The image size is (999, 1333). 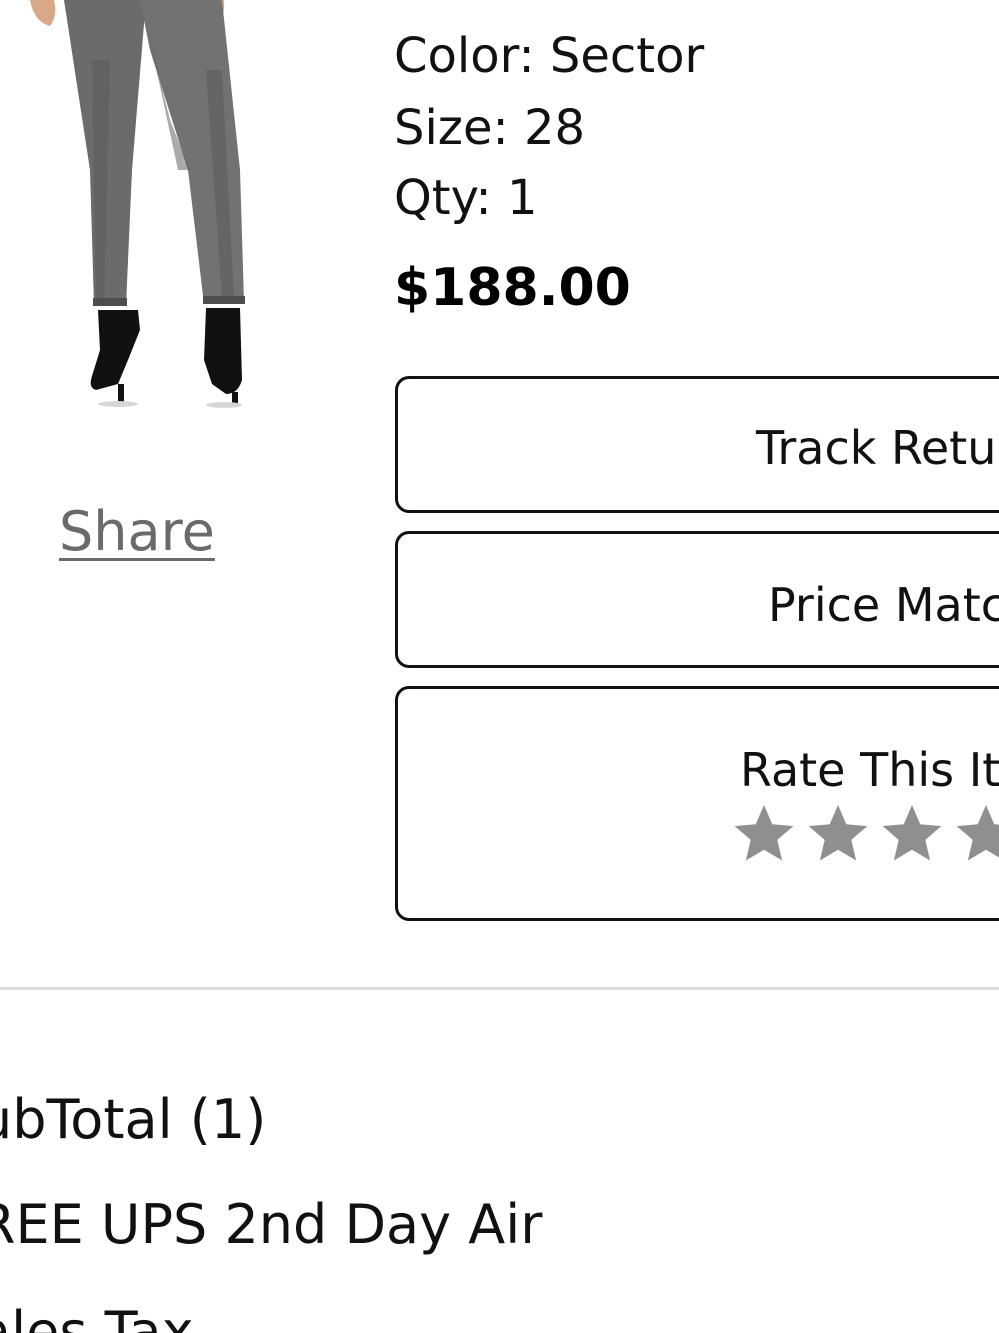 What do you see at coordinates (697, 444) in the screenshot?
I see `track-return-button: Track Retu` at bounding box center [697, 444].